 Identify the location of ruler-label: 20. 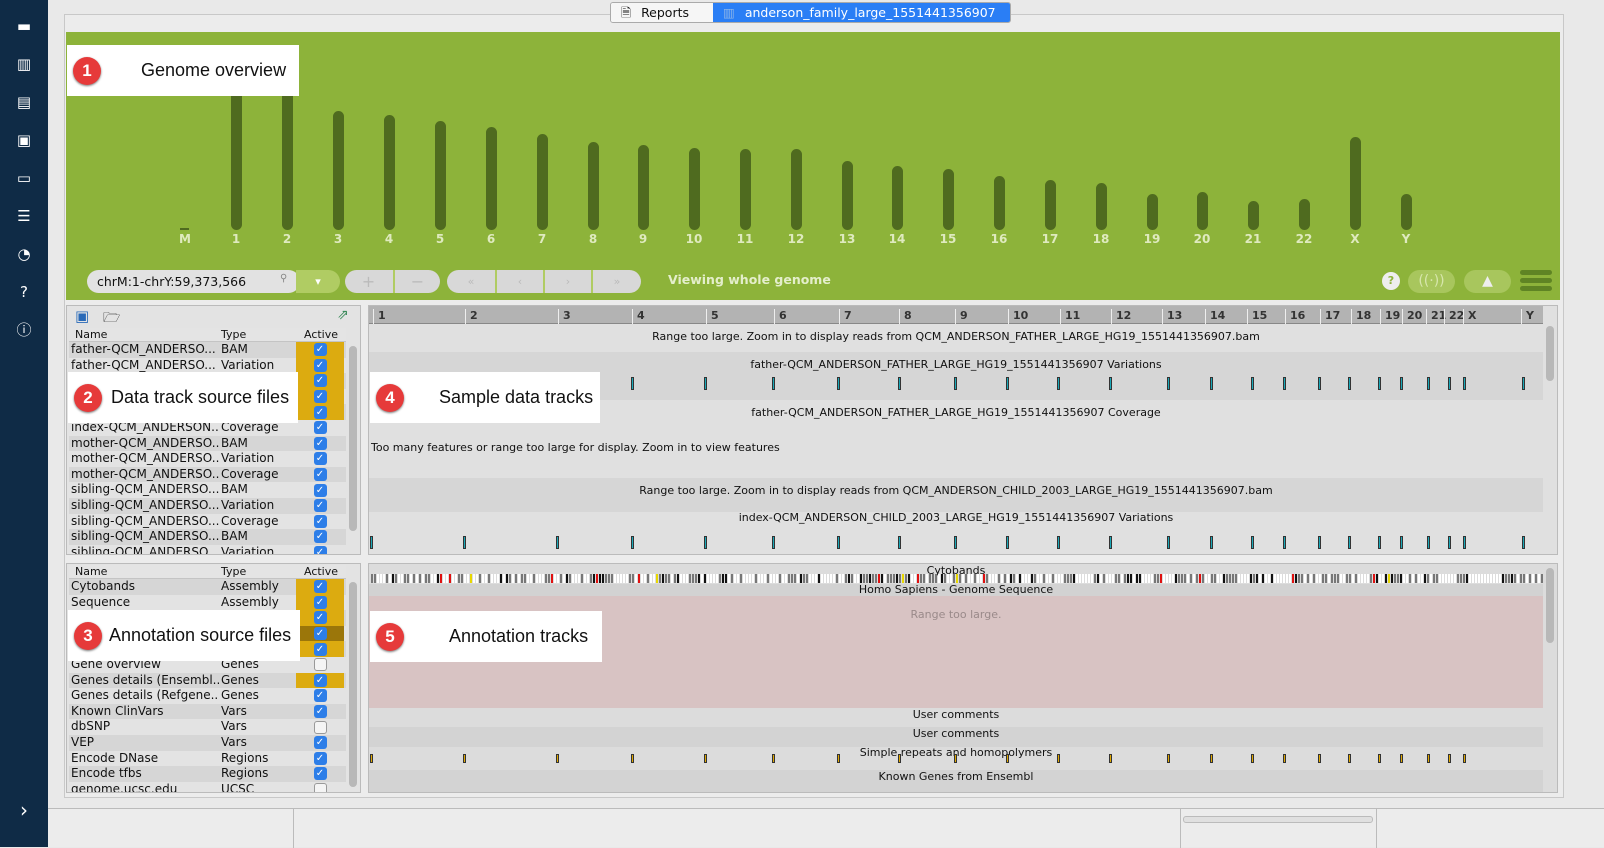
(1412, 316).